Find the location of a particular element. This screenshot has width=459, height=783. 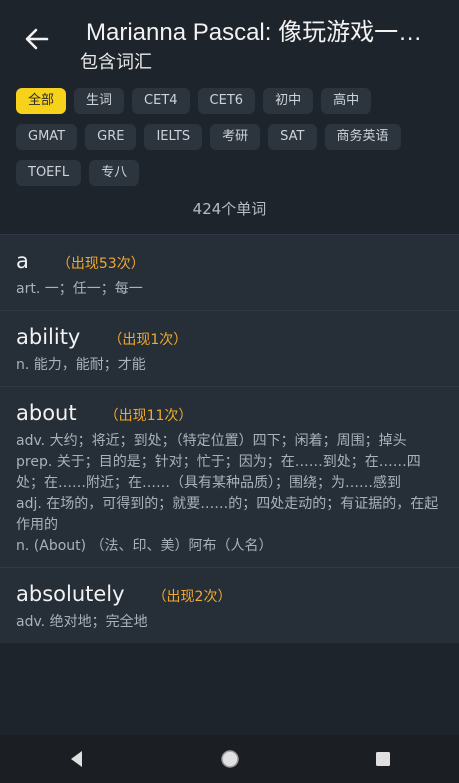

tag-row-2: GMAT GRE IELTS 考研 SAT 商务英语 is located at coordinates (229, 137).